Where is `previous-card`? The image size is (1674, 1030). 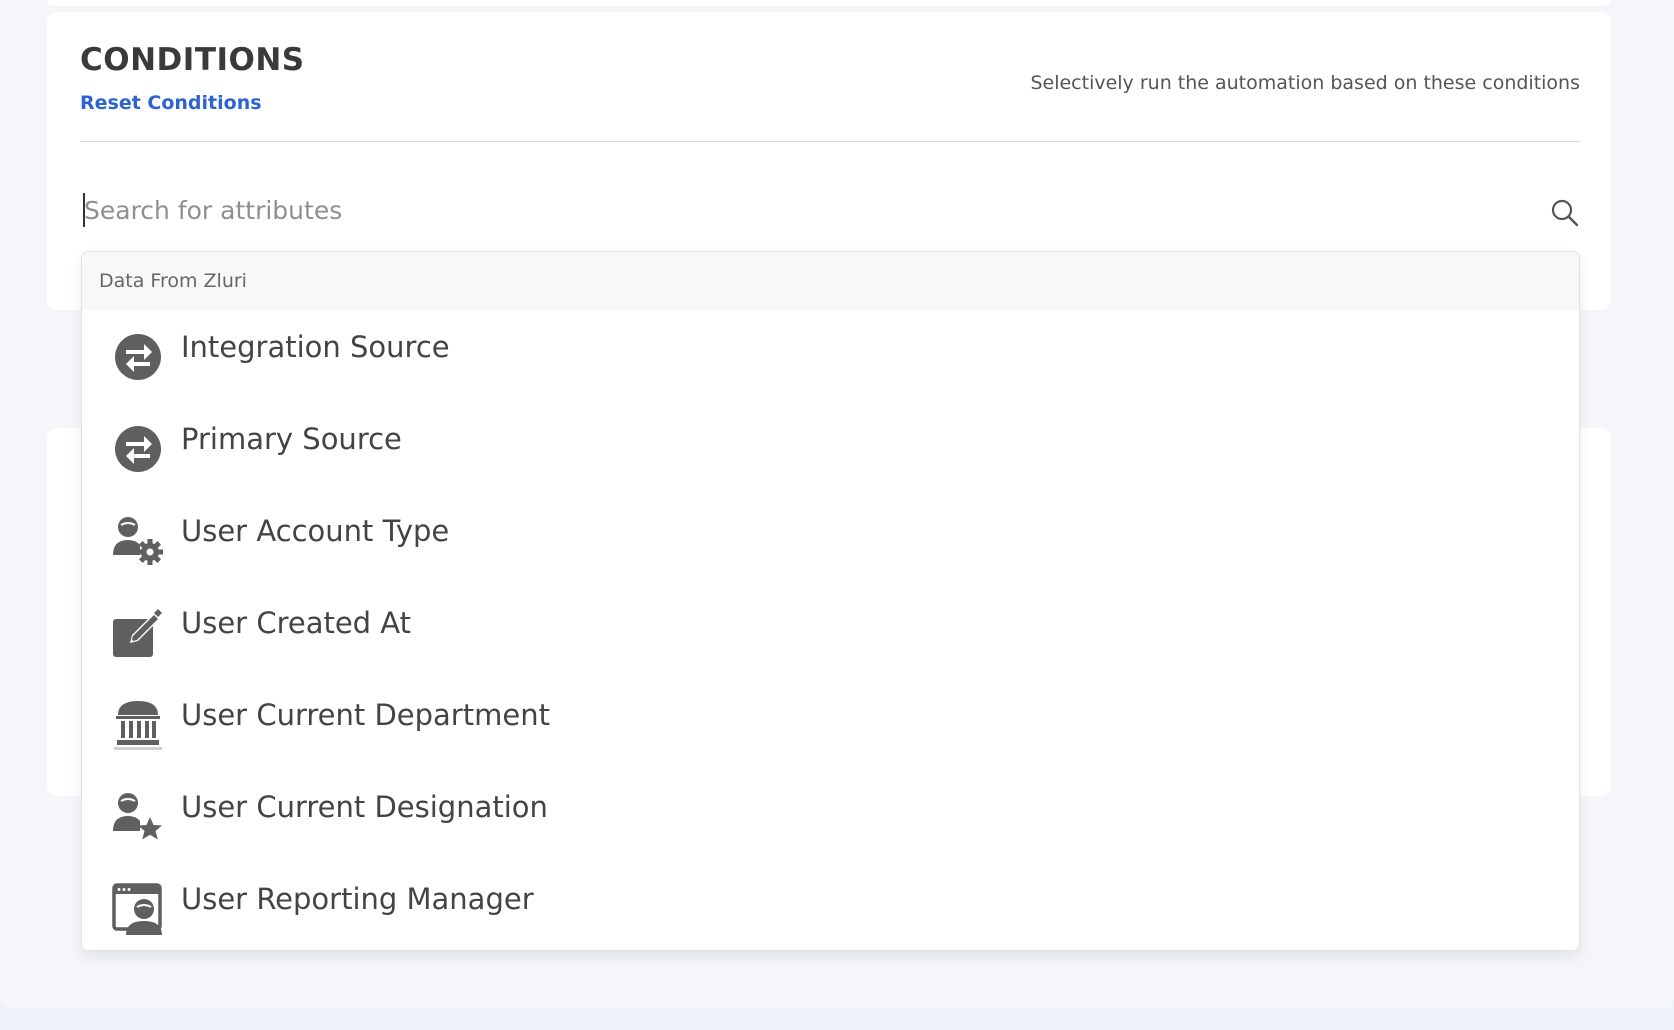 previous-card is located at coordinates (829, 3).